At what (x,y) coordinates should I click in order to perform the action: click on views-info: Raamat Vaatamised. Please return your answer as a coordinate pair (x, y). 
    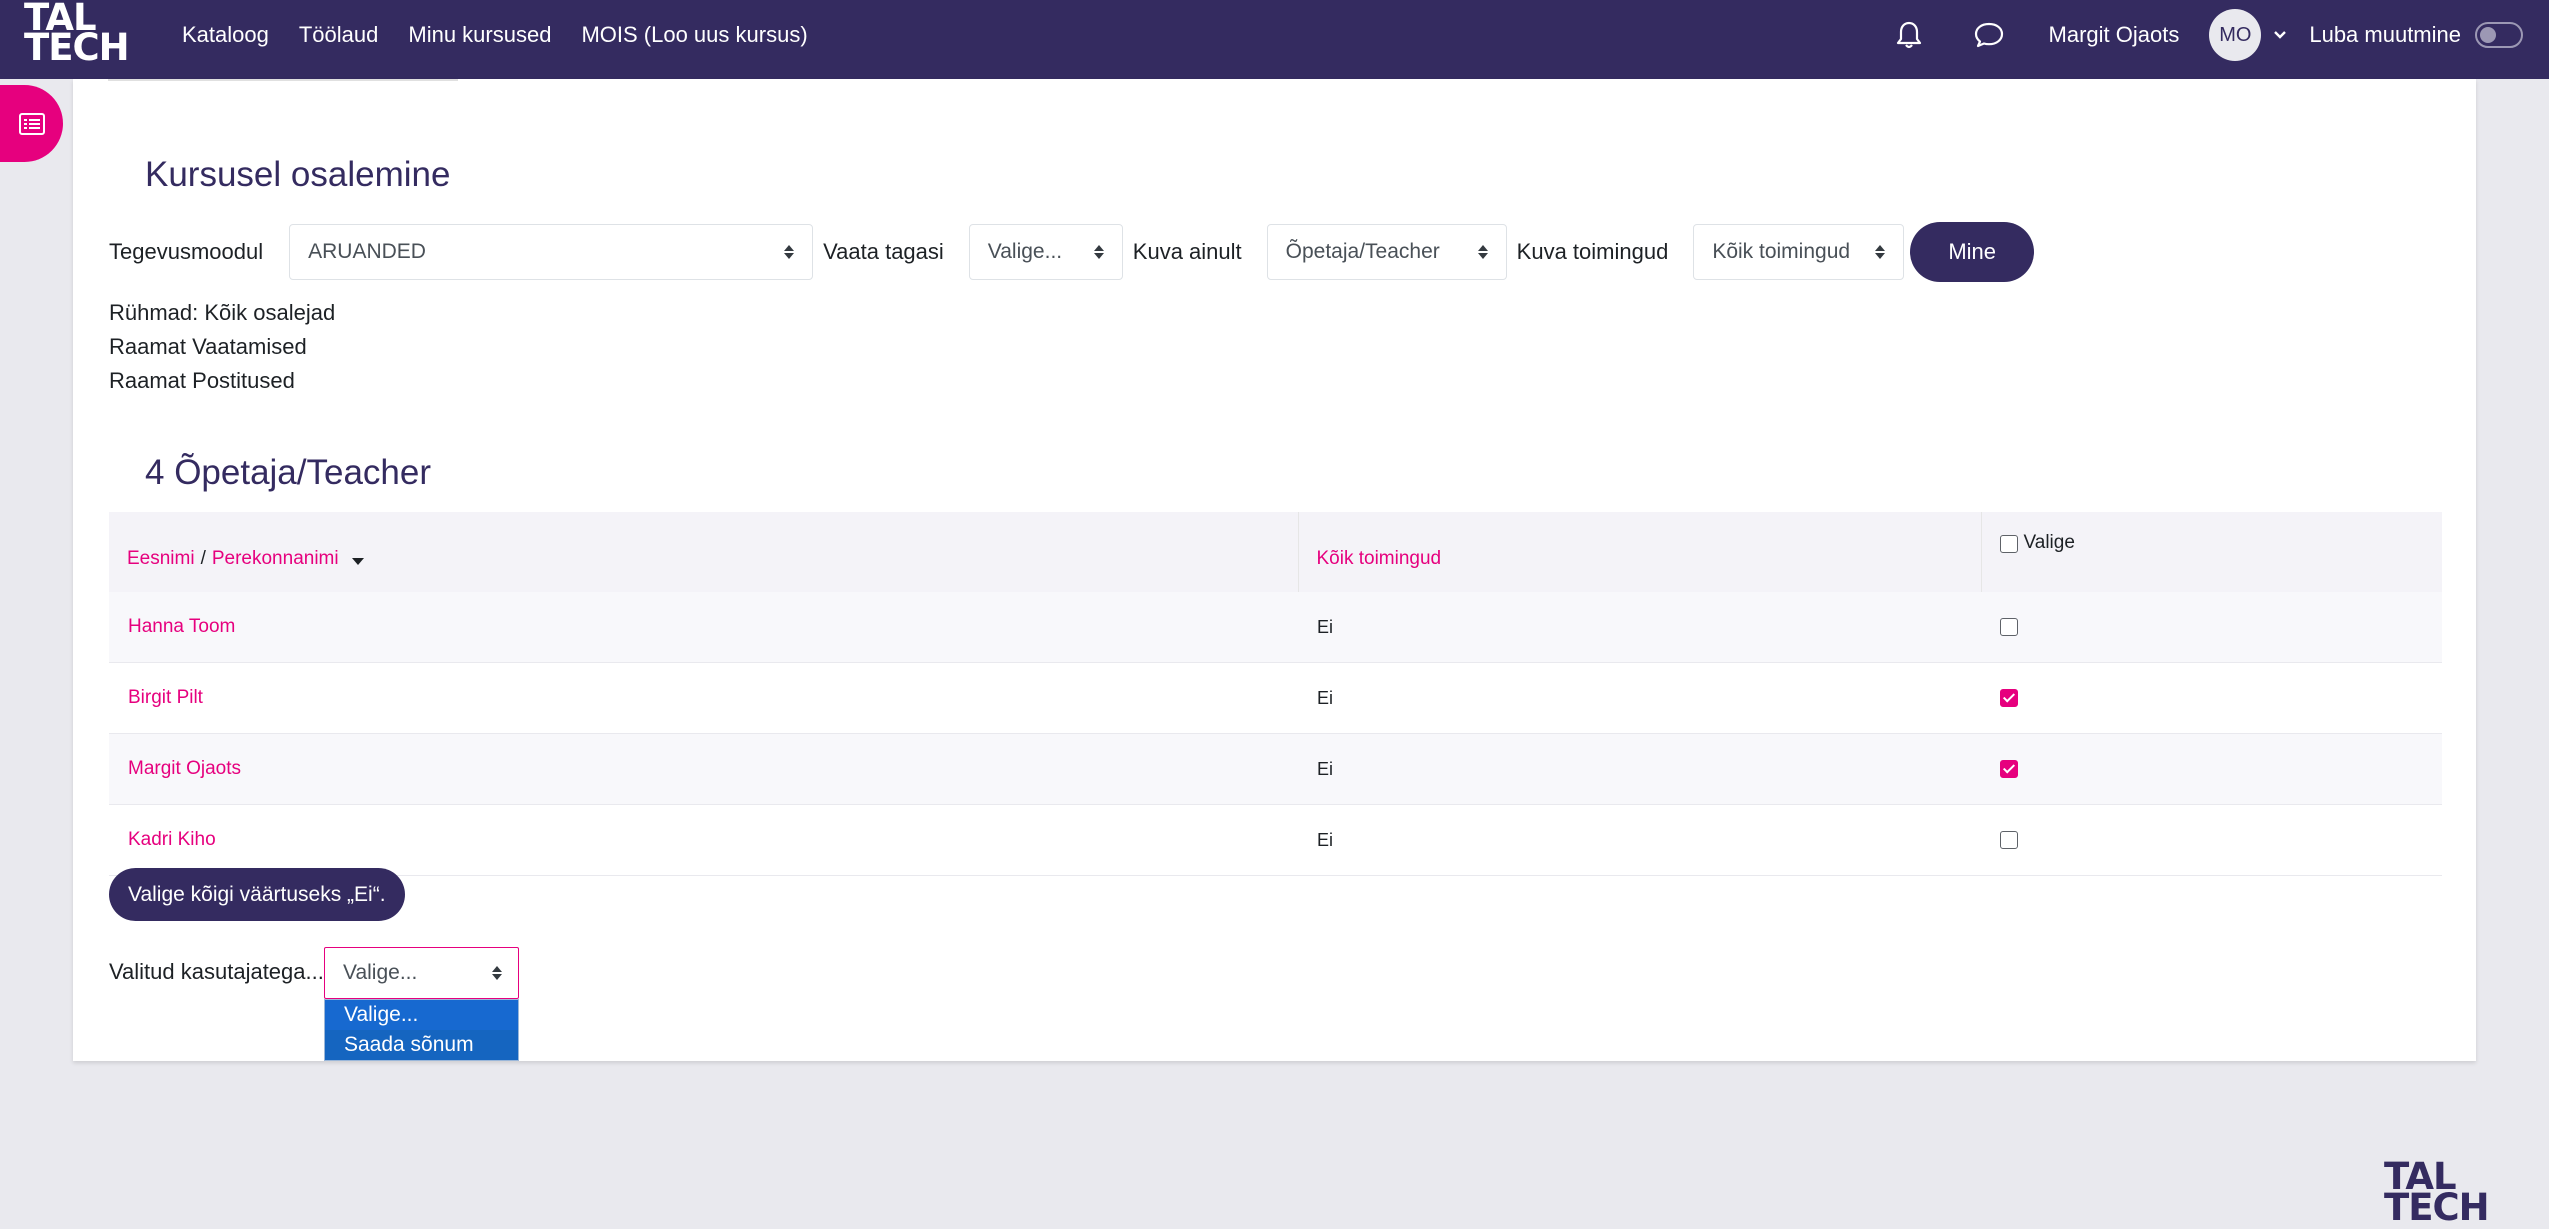
    Looking at the image, I should click on (208, 346).